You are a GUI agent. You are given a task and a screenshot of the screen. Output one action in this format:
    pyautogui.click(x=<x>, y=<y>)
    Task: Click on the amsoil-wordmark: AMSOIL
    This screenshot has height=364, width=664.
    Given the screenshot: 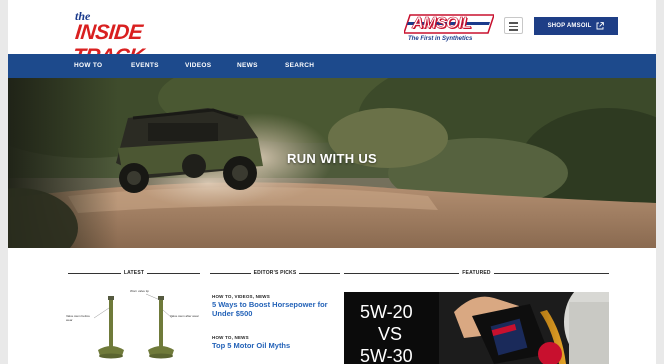 What is the action you would take?
    pyautogui.click(x=442, y=24)
    